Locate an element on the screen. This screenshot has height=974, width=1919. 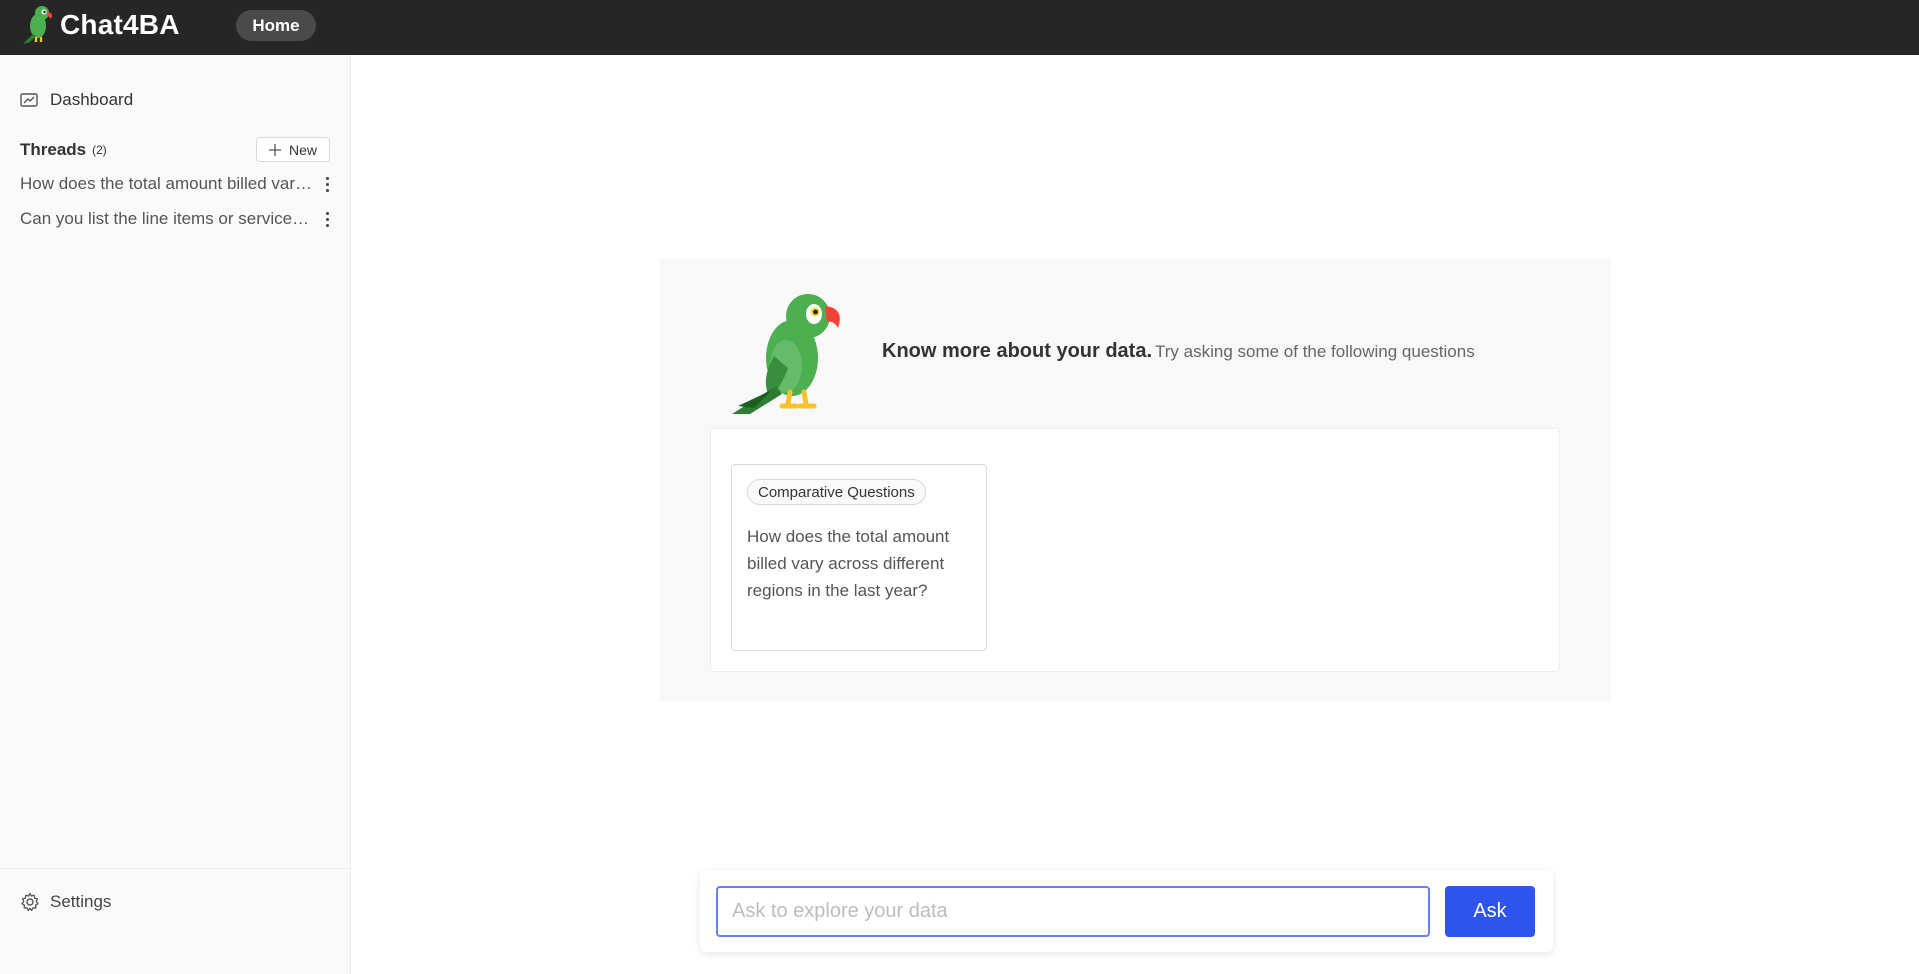
gear-icon is located at coordinates (30, 902).